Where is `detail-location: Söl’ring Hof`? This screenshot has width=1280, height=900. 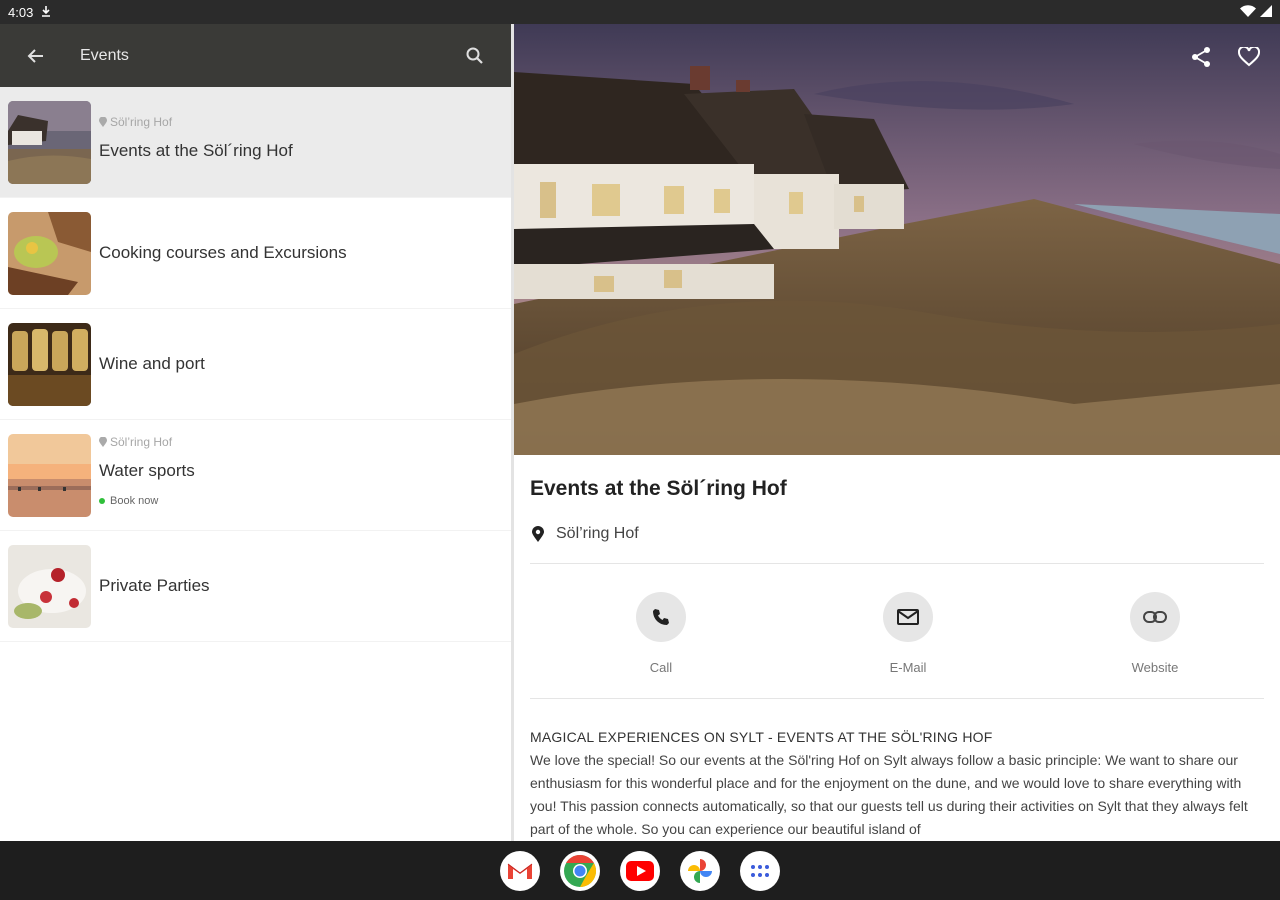
detail-location: Söl’ring Hof is located at coordinates (897, 534).